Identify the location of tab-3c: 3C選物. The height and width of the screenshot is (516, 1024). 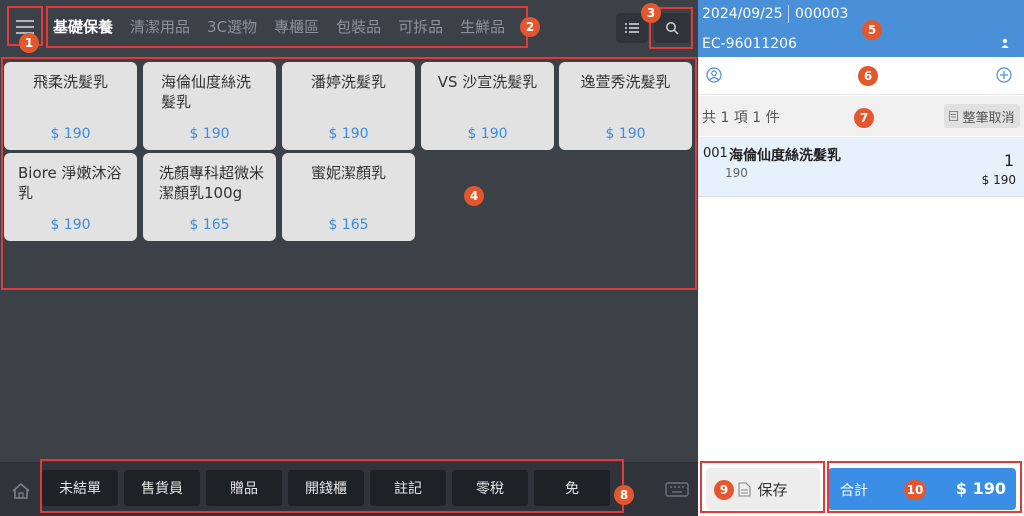
(231, 27).